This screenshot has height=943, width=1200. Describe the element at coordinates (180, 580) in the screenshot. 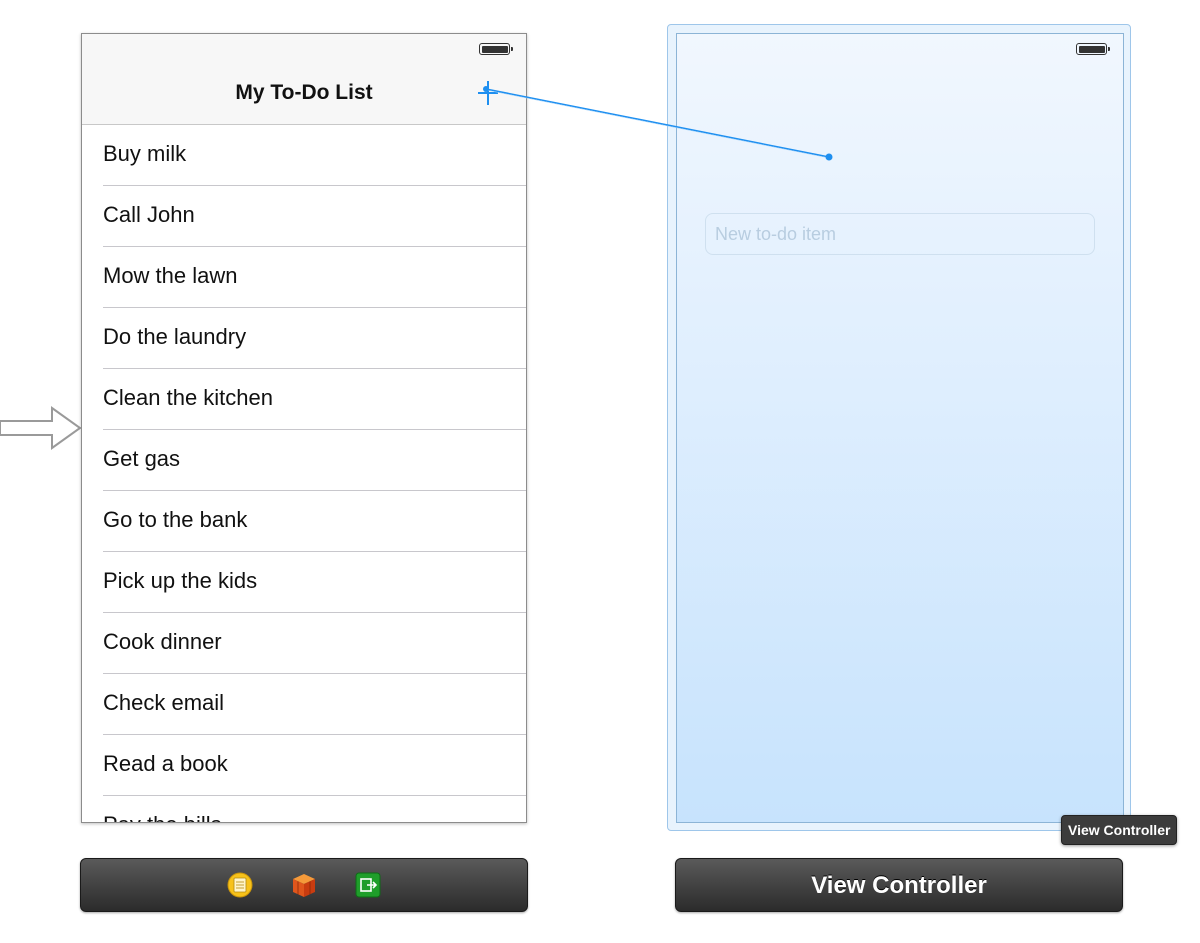

I see `cell-label: Pick up the kids` at that location.